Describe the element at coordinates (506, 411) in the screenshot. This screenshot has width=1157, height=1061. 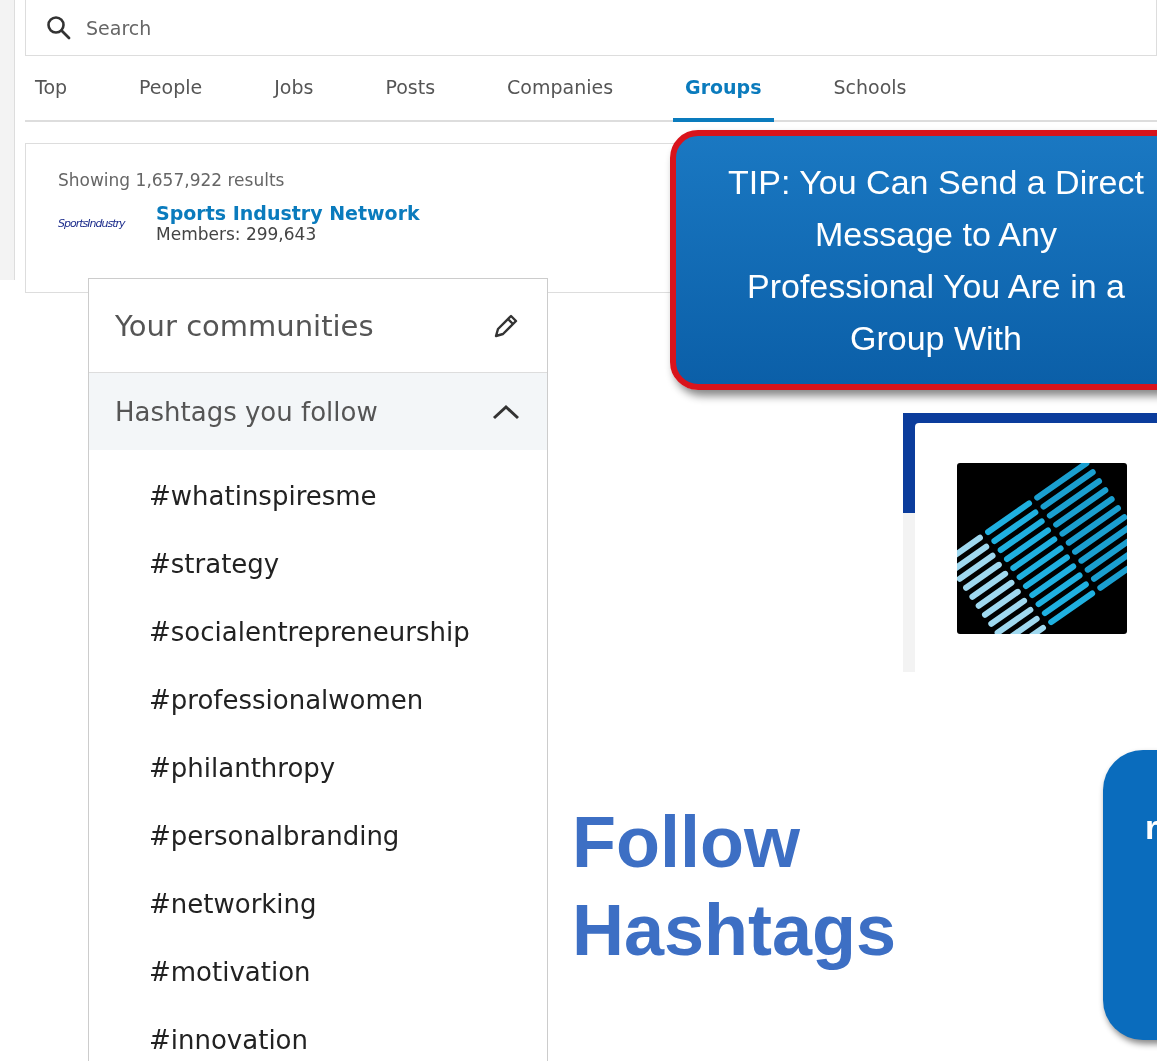
I see `chevron-icon` at that location.